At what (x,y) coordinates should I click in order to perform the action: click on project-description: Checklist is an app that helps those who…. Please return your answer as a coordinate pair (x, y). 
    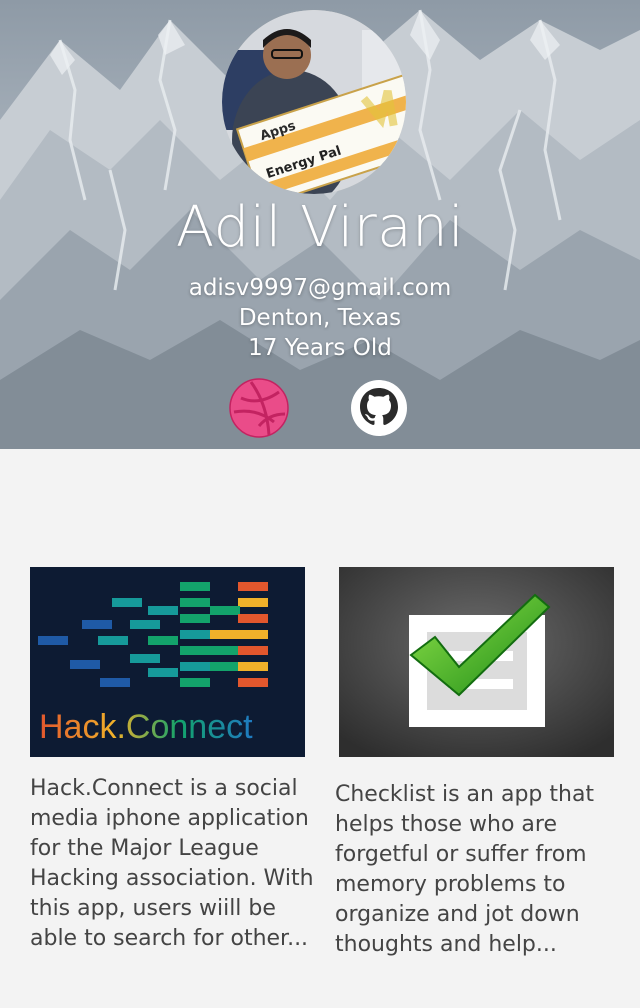
    Looking at the image, I should click on (465, 869).